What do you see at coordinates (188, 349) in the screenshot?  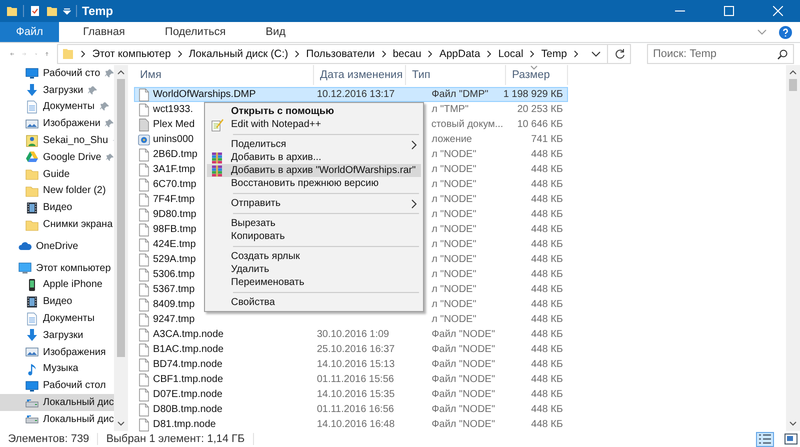 I see `file-name: B1AC.tmp.node` at bounding box center [188, 349].